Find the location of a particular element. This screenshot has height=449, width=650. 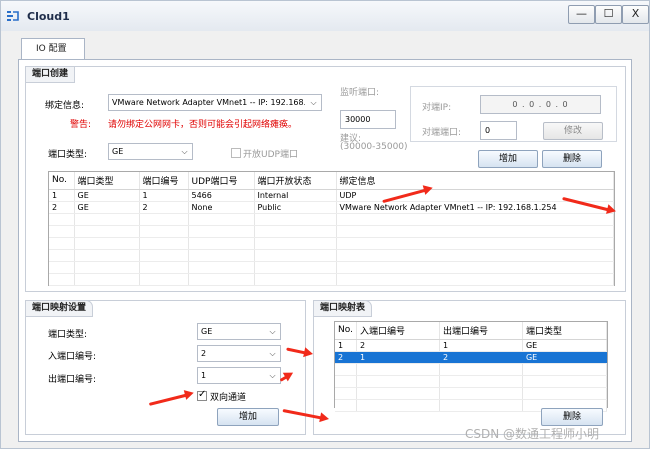

cloud-app-icon is located at coordinates (13, 16).